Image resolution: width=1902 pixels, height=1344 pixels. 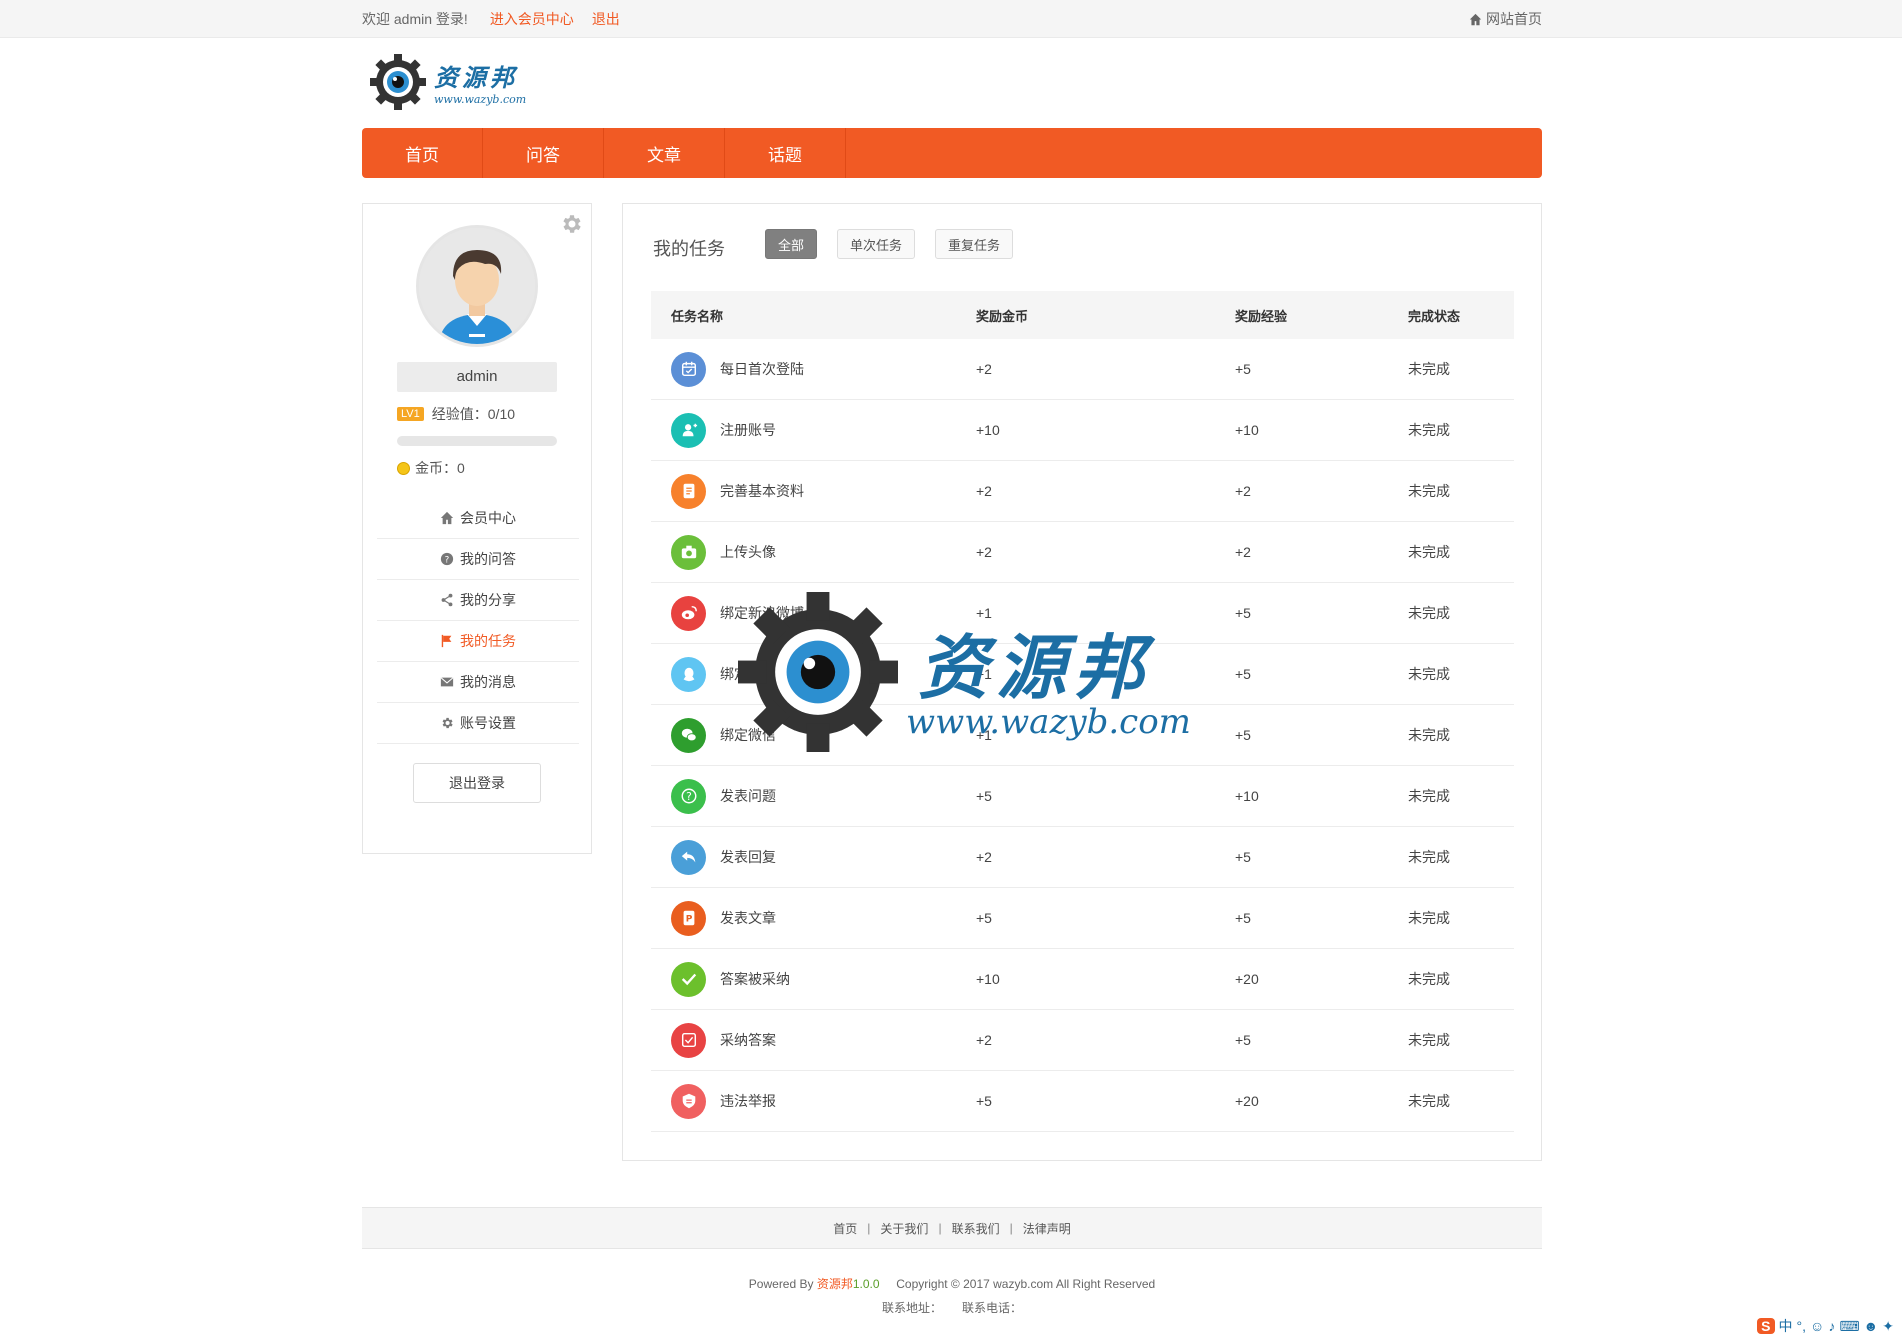 What do you see at coordinates (688, 430) in the screenshot?
I see `user-add-icon` at bounding box center [688, 430].